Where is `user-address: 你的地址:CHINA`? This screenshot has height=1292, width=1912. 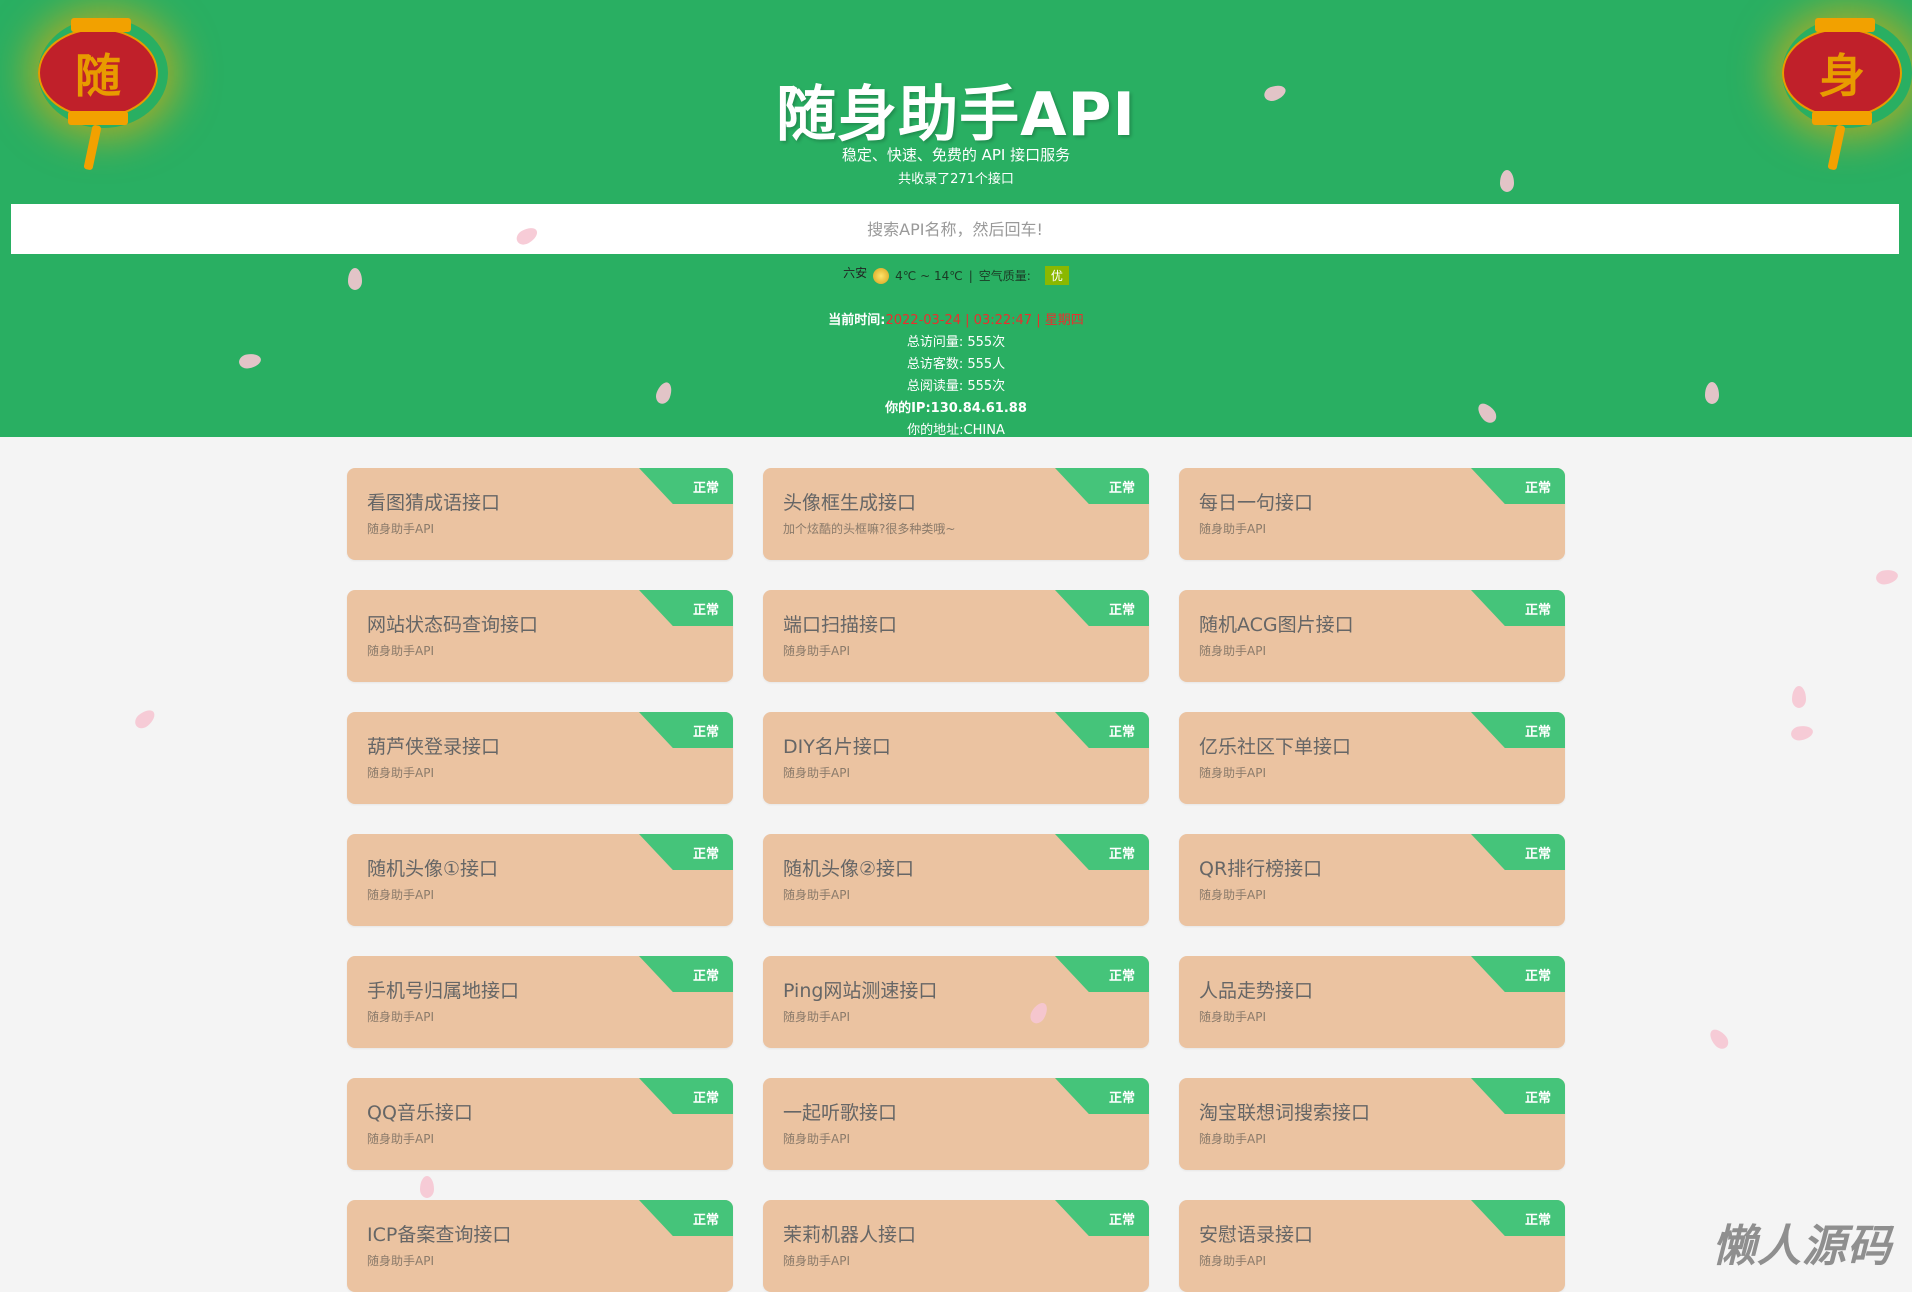
user-address: 你的地址:CHINA is located at coordinates (956, 430).